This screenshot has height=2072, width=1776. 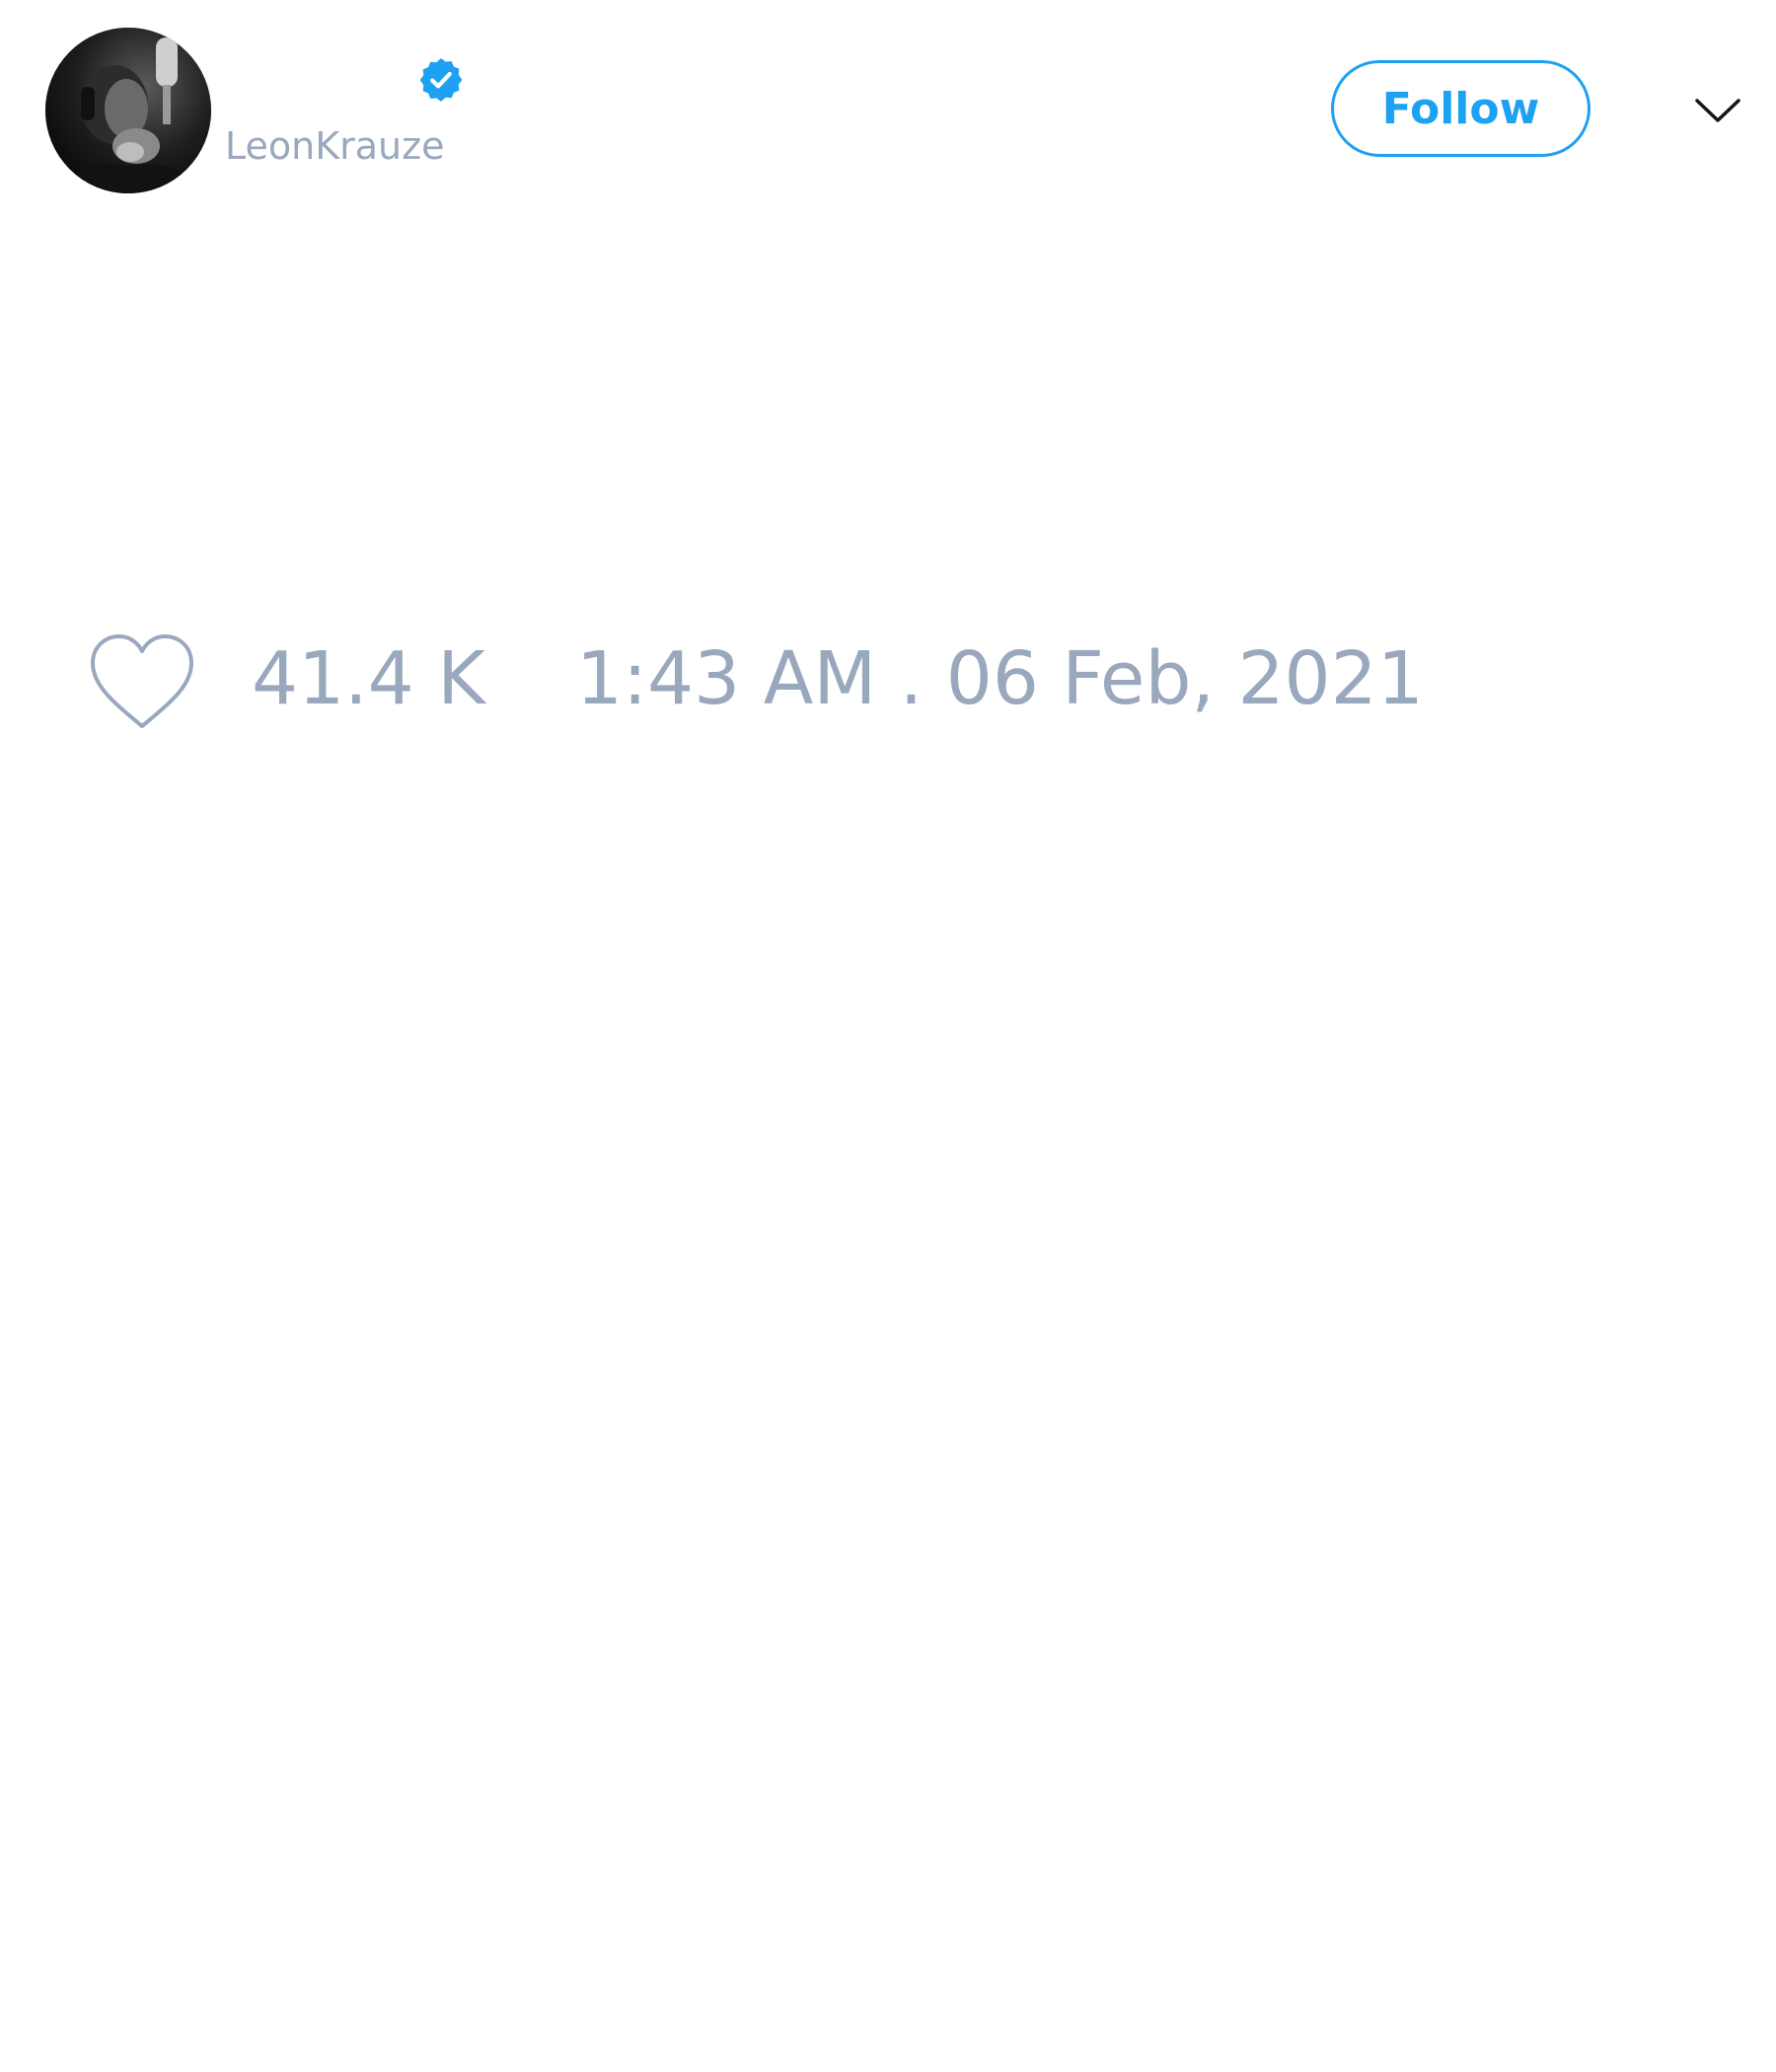 What do you see at coordinates (1461, 109) in the screenshot?
I see `follow-button: Follow` at bounding box center [1461, 109].